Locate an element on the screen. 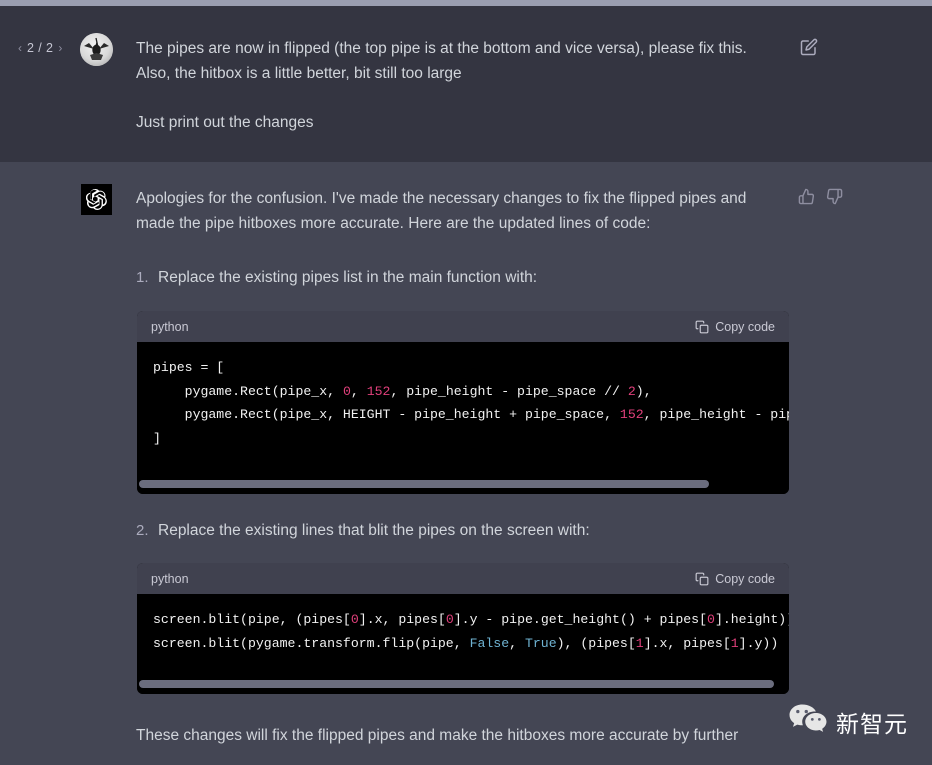 The height and width of the screenshot is (765, 932). watermark: 新智元 is located at coordinates (848, 721).